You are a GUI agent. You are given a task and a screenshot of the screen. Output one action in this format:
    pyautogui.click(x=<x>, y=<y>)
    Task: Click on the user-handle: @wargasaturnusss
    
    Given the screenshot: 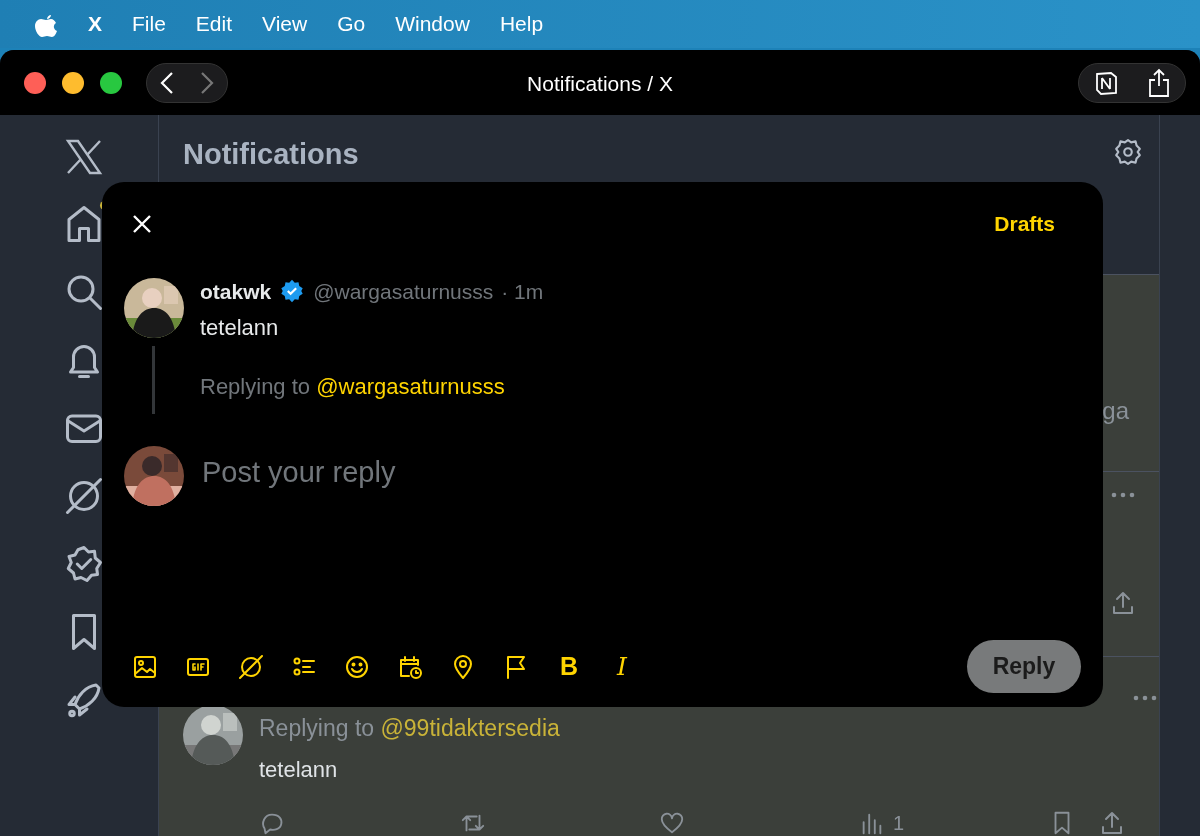 What is the action you would take?
    pyautogui.click(x=403, y=291)
    